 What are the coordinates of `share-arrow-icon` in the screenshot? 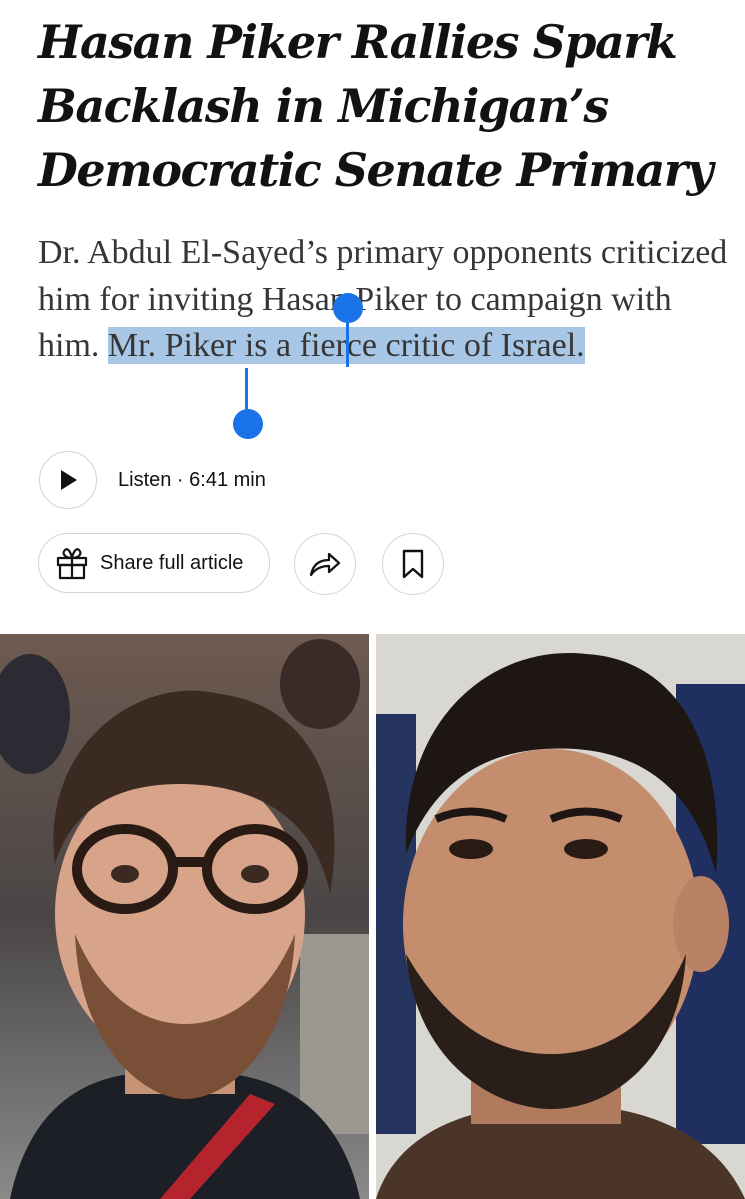 It's located at (325, 564).